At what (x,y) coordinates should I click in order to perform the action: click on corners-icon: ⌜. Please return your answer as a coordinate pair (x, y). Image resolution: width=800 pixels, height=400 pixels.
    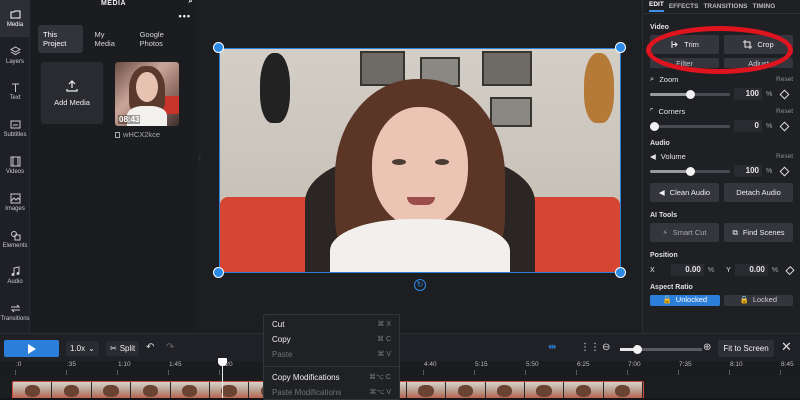
    Looking at the image, I should click on (652, 111).